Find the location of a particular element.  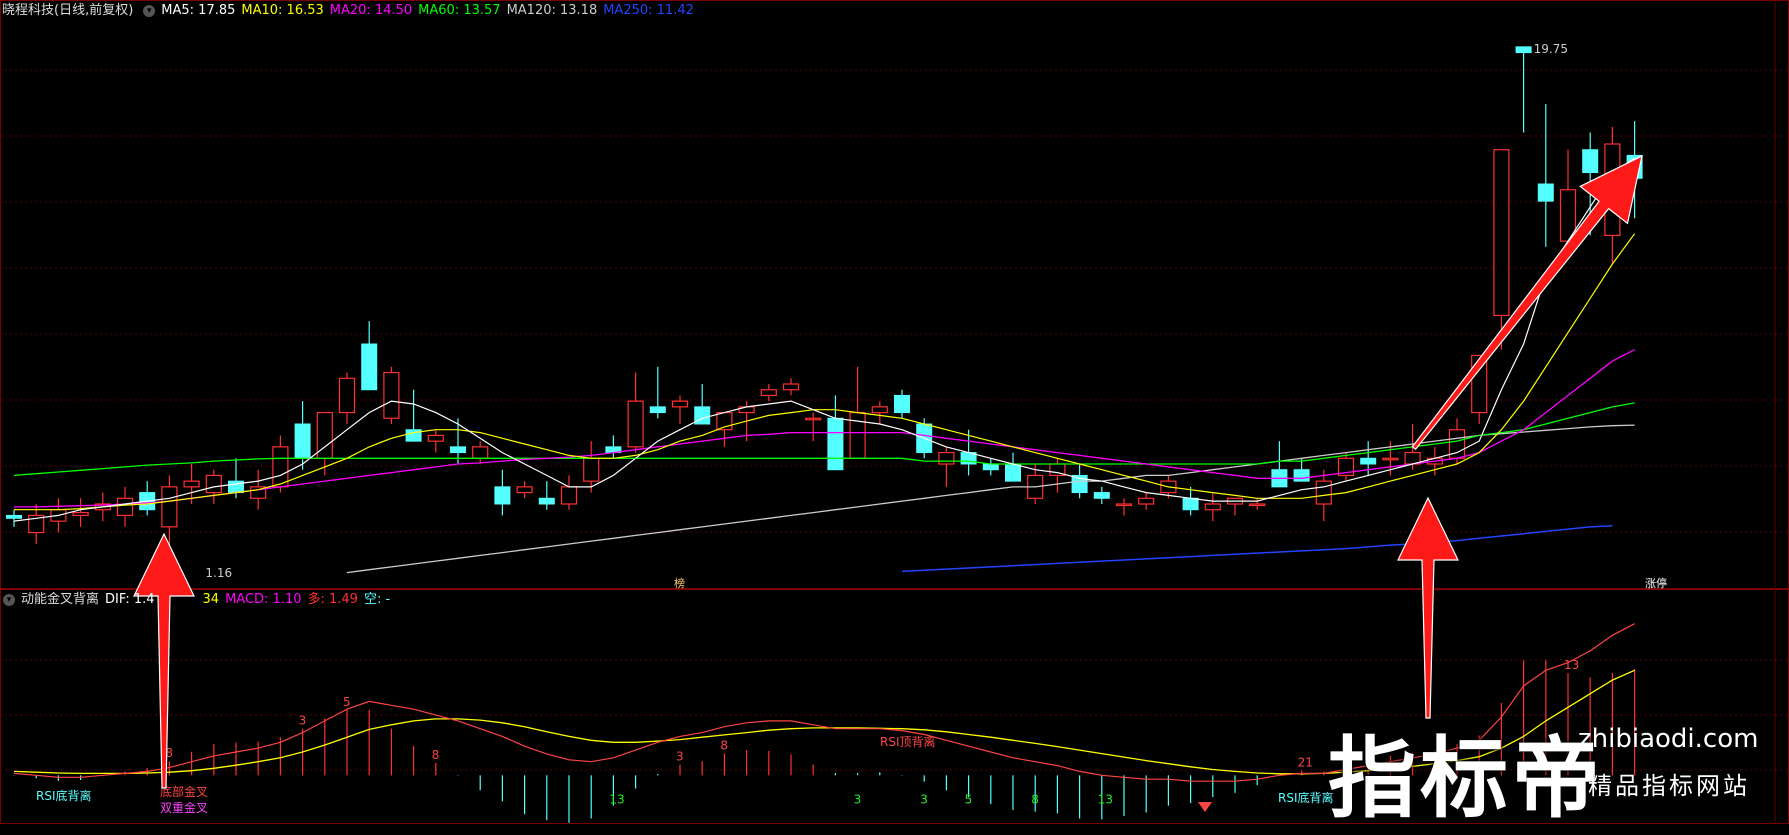

macd-legend: MACD: 1.10 is located at coordinates (263, 599).